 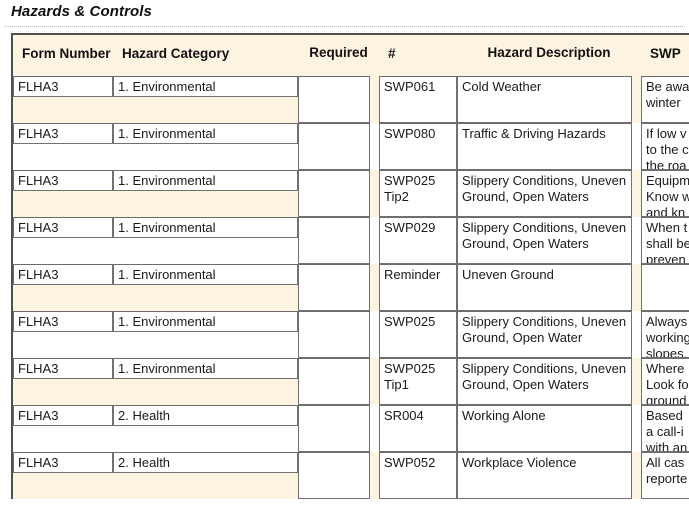 I want to click on cell-hazard-category: 1. Environmental, so click(x=205, y=241).